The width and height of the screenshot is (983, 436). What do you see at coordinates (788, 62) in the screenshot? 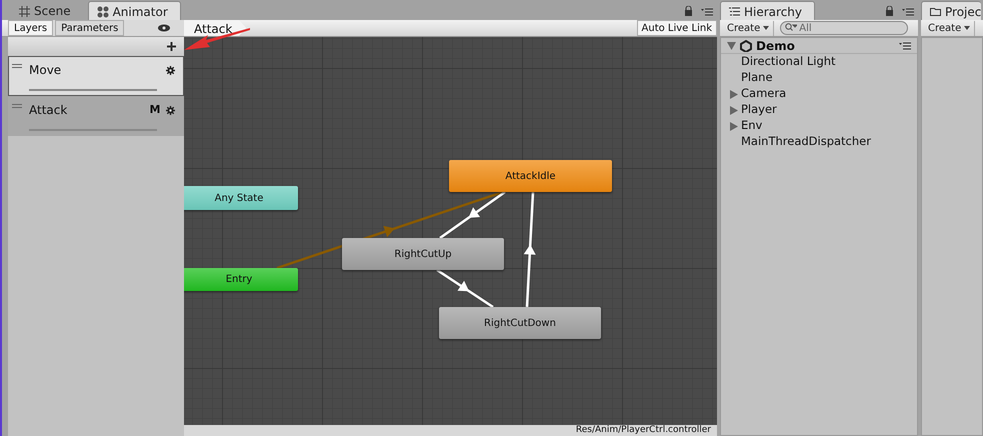
I see `hierarchy-item: Directional Light` at bounding box center [788, 62].